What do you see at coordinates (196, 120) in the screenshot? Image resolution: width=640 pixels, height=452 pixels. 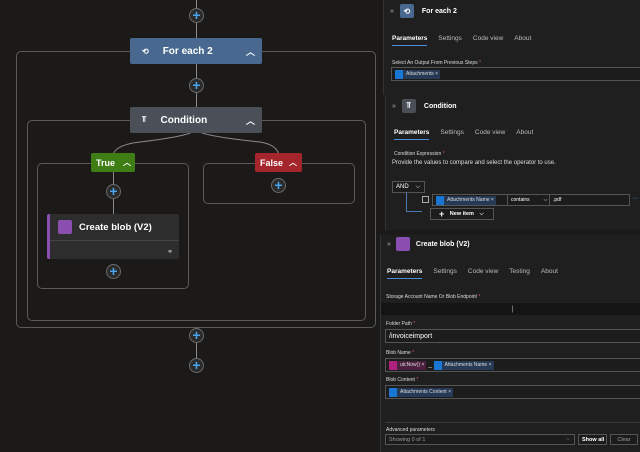 I see `condition-card: ⫪ Condition ︿` at bounding box center [196, 120].